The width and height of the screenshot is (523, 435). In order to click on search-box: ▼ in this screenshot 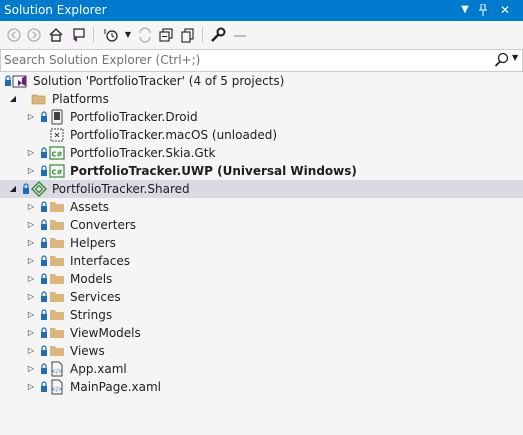, I will do `click(261, 60)`.